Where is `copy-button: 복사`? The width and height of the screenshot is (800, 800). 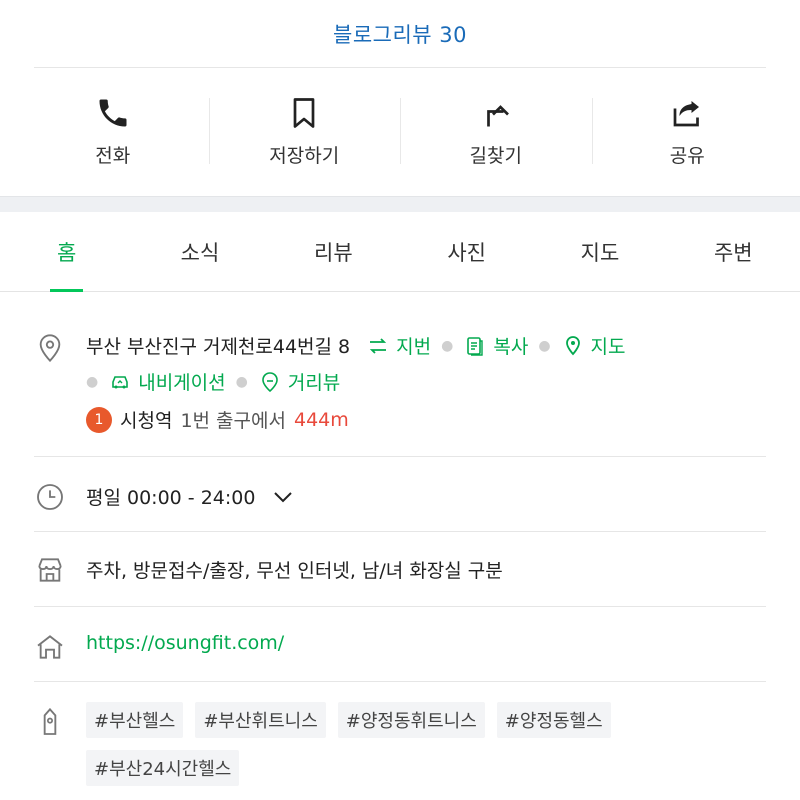 copy-button: 복사 is located at coordinates (495, 345).